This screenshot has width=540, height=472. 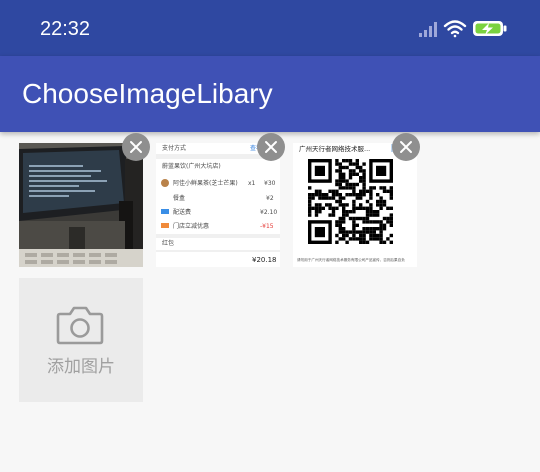 I want to click on receipt-header-title: 支付方式, so click(x=174, y=148).